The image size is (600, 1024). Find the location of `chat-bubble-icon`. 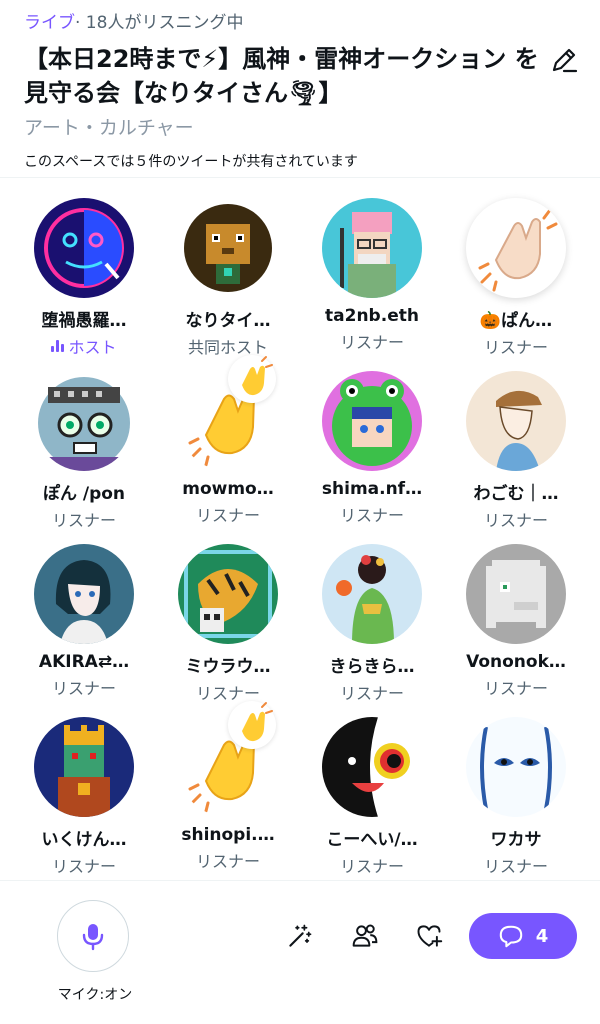

chat-bubble-icon is located at coordinates (510, 936).